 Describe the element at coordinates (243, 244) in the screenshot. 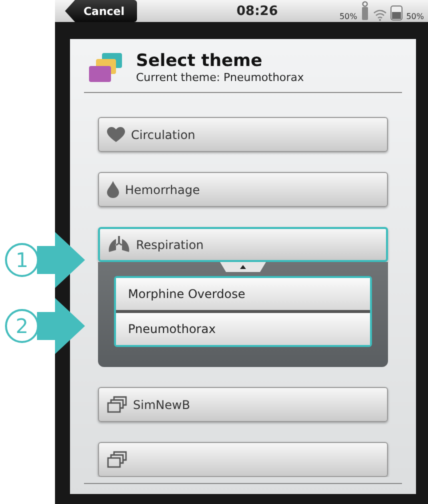

I see `theme-category-button: Respiration` at that location.